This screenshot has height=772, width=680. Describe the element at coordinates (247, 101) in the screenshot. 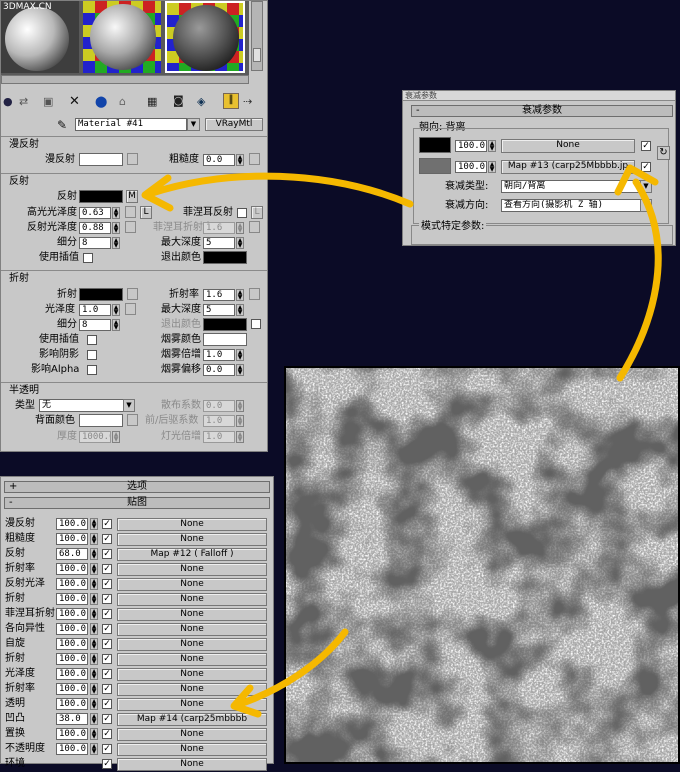

I see `go-forward-icon: ⇢` at that location.